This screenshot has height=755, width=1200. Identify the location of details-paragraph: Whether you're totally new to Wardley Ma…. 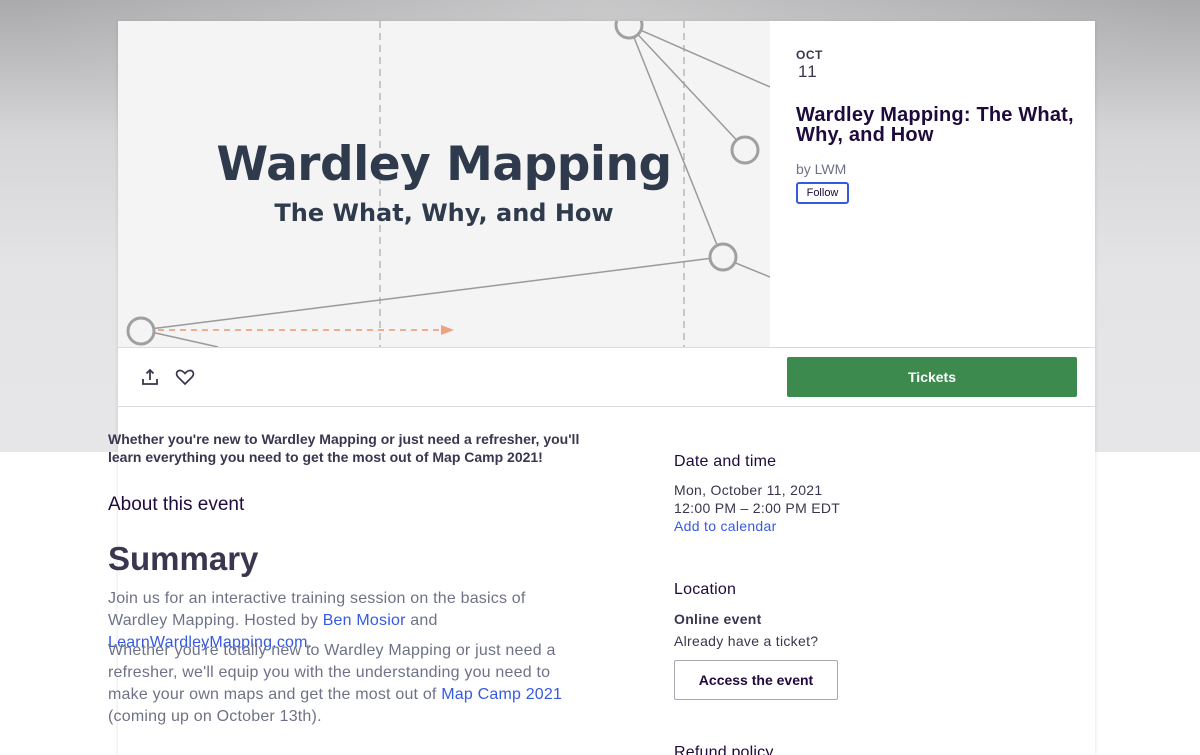
(348, 684).